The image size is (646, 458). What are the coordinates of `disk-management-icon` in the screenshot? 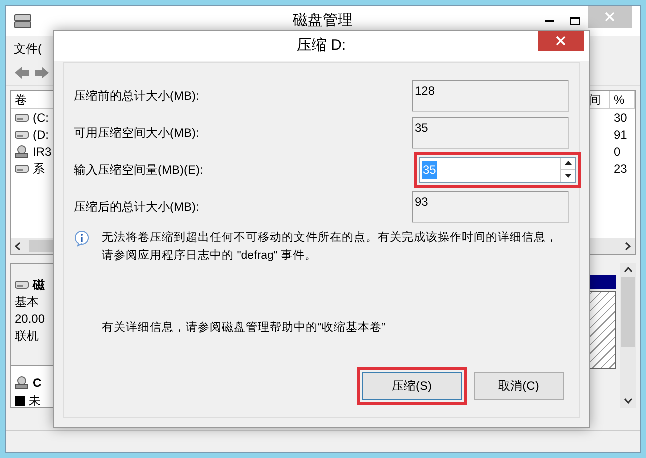 It's located at (23, 21).